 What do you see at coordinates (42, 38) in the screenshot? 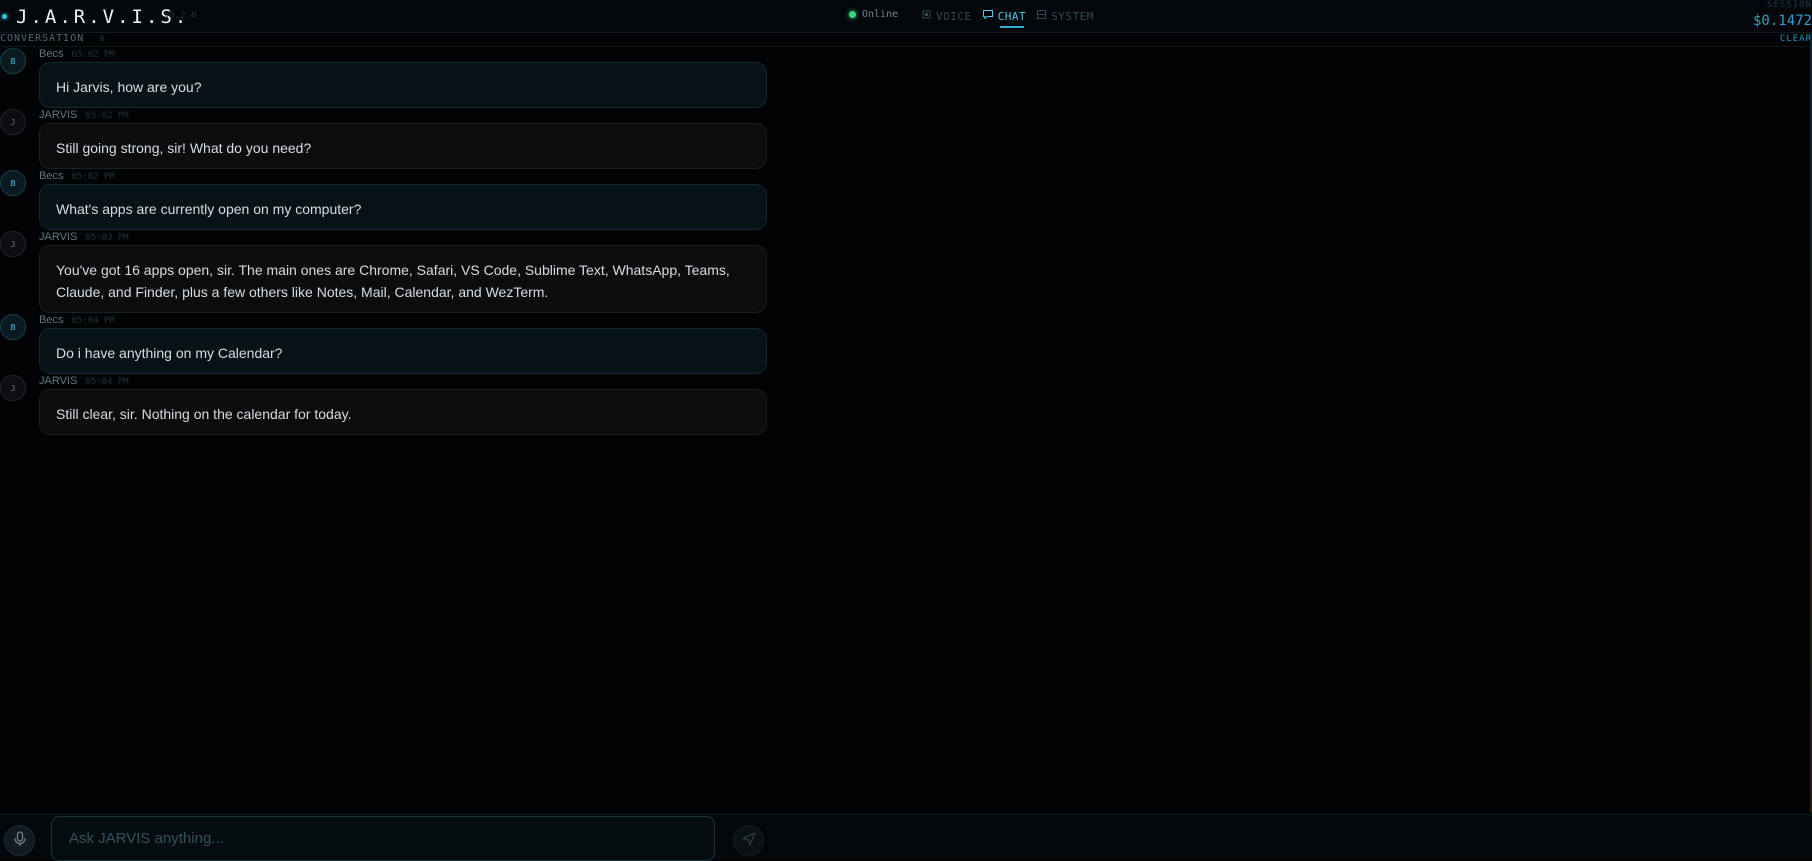
I see `conversation-title: CONVERSATION` at bounding box center [42, 38].